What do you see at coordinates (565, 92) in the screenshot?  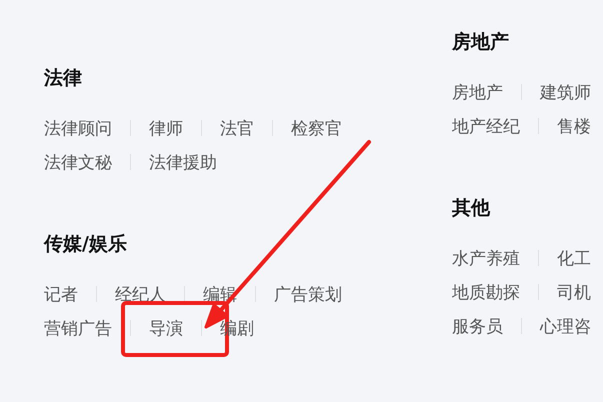 I see `job-link: 建筑师` at bounding box center [565, 92].